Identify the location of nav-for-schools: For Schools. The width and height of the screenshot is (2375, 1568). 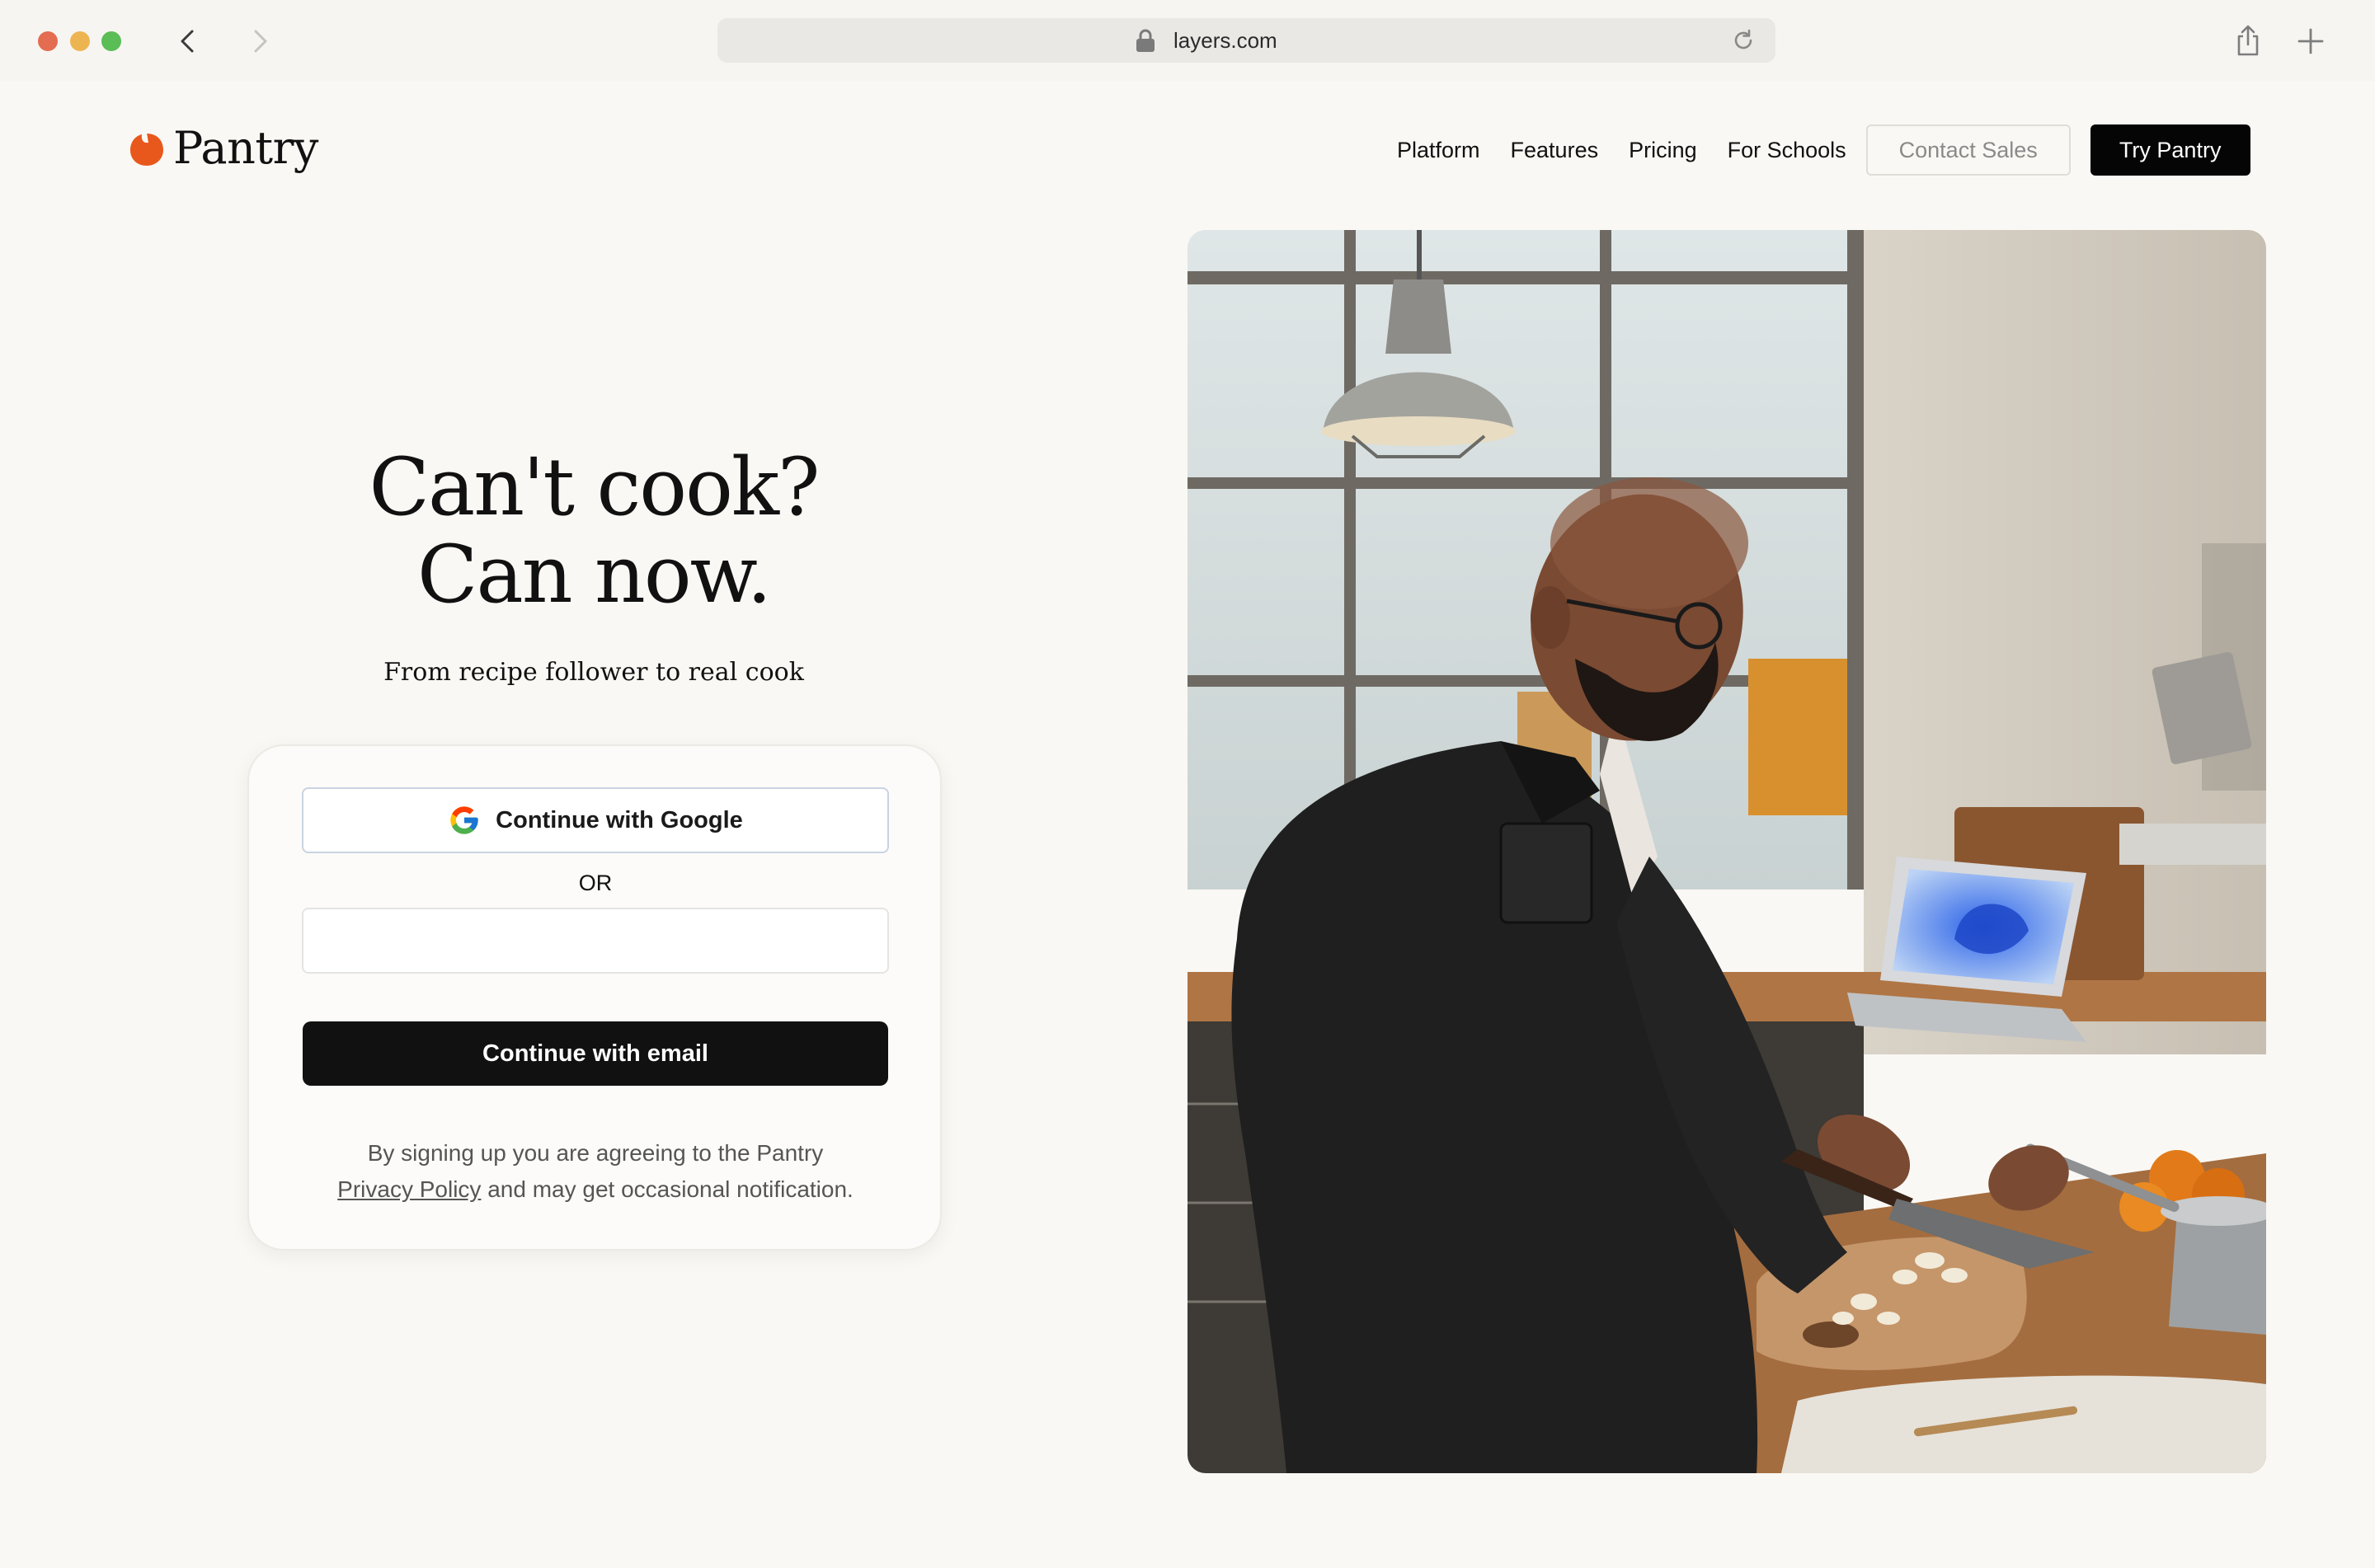
(1787, 150).